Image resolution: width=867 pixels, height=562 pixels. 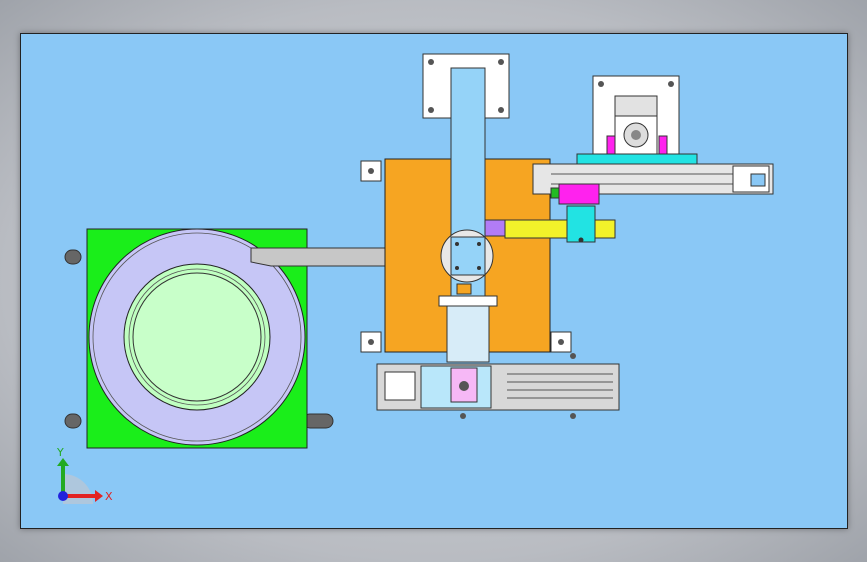 What do you see at coordinates (581, 224) in the screenshot?
I see `cyan-slider-block` at bounding box center [581, 224].